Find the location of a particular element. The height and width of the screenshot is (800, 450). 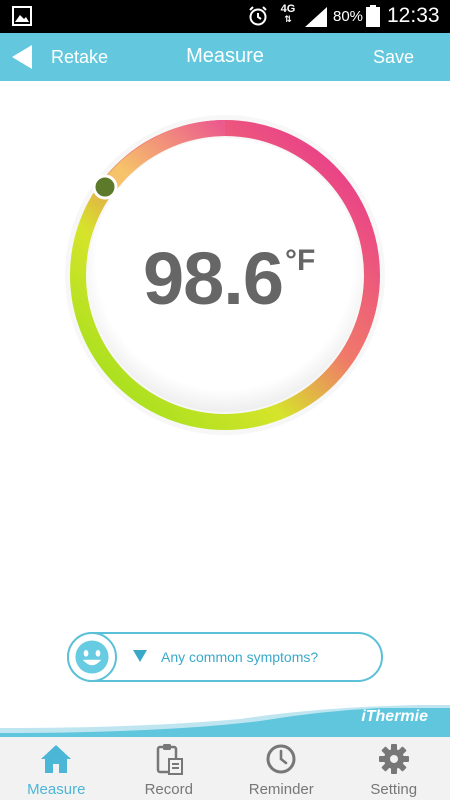

symptoms-prompt: Any common symptoms? is located at coordinates (240, 657).